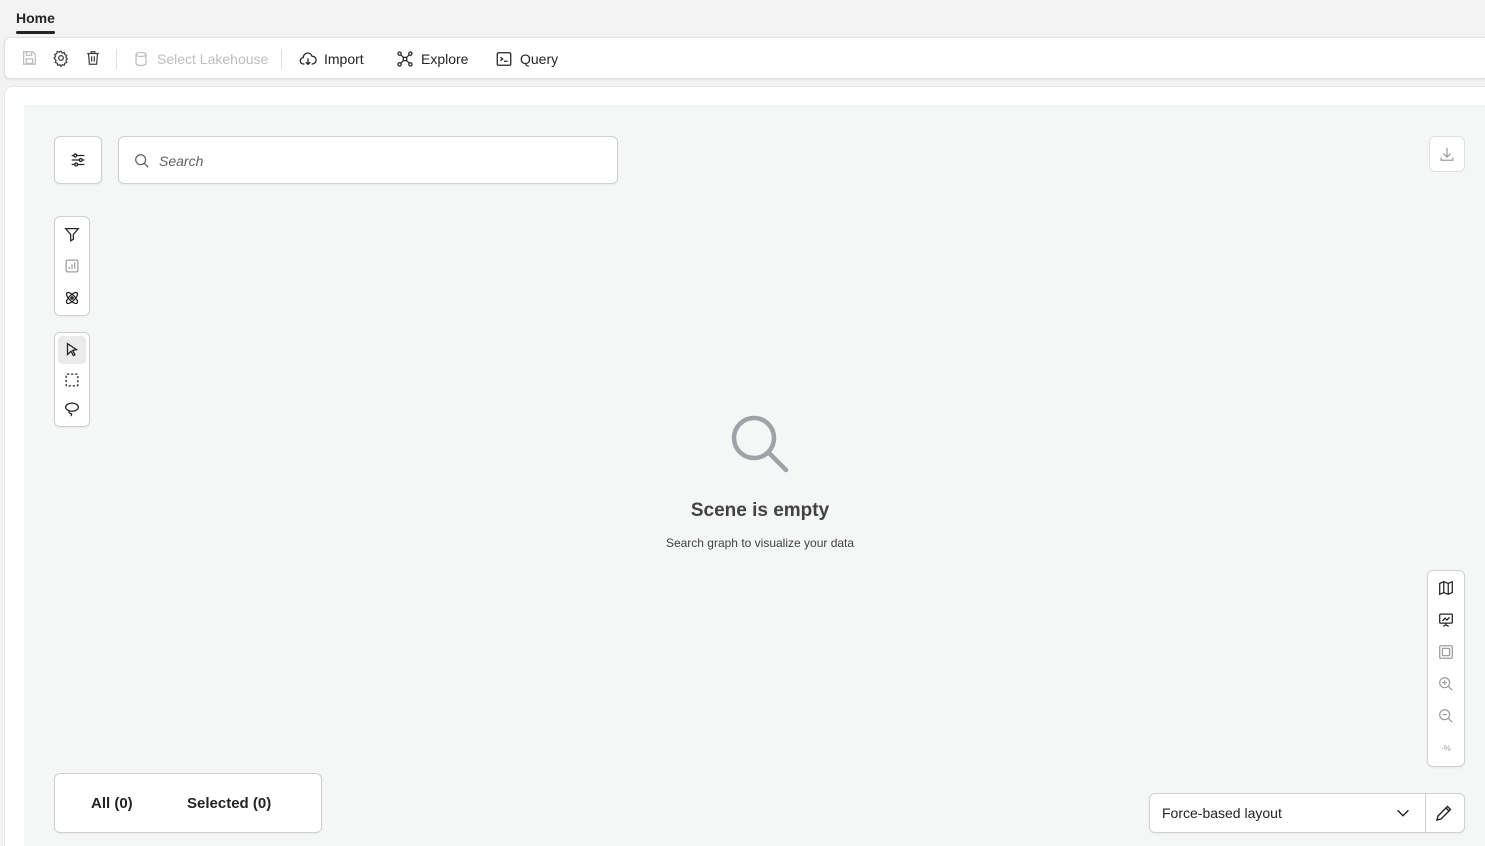 Image resolution: width=1485 pixels, height=846 pixels. Describe the element at coordinates (760, 510) in the screenshot. I see `empty-state-title: Scene is empty` at that location.